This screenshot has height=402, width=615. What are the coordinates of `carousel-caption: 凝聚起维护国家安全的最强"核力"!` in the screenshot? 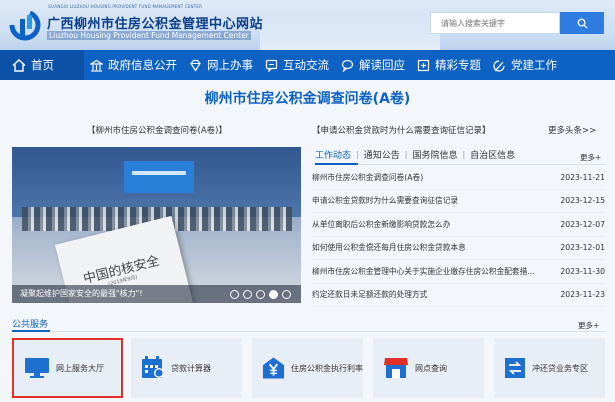 It's located at (81, 293).